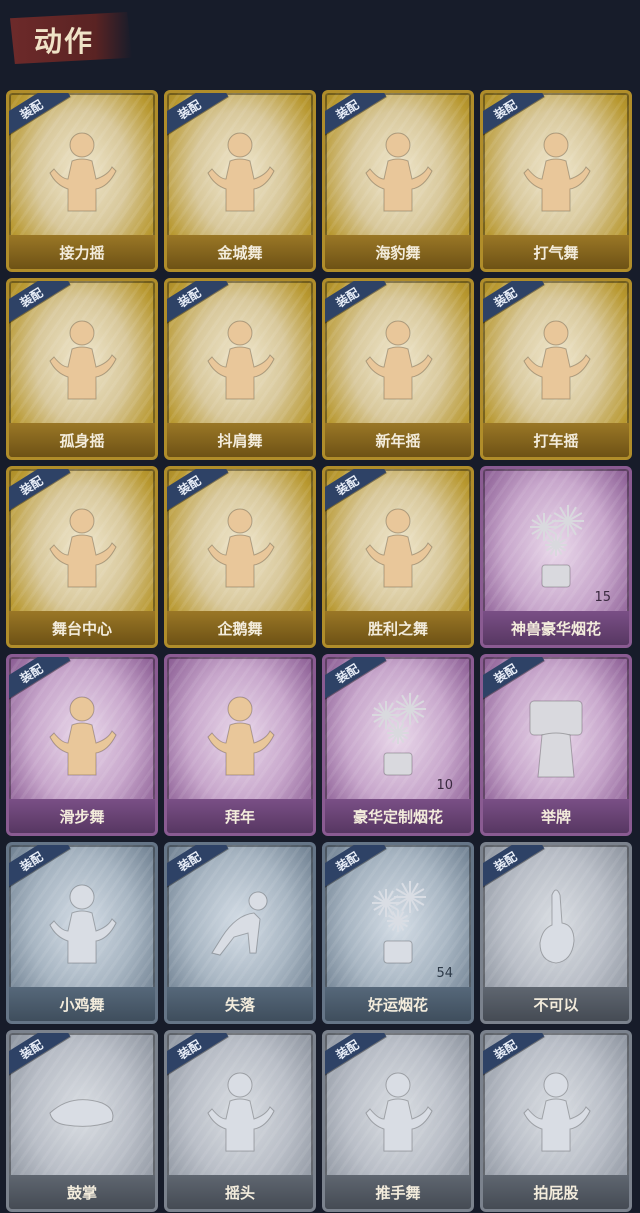  Describe the element at coordinates (556, 816) in the screenshot. I see `emote-label: 举牌` at that location.